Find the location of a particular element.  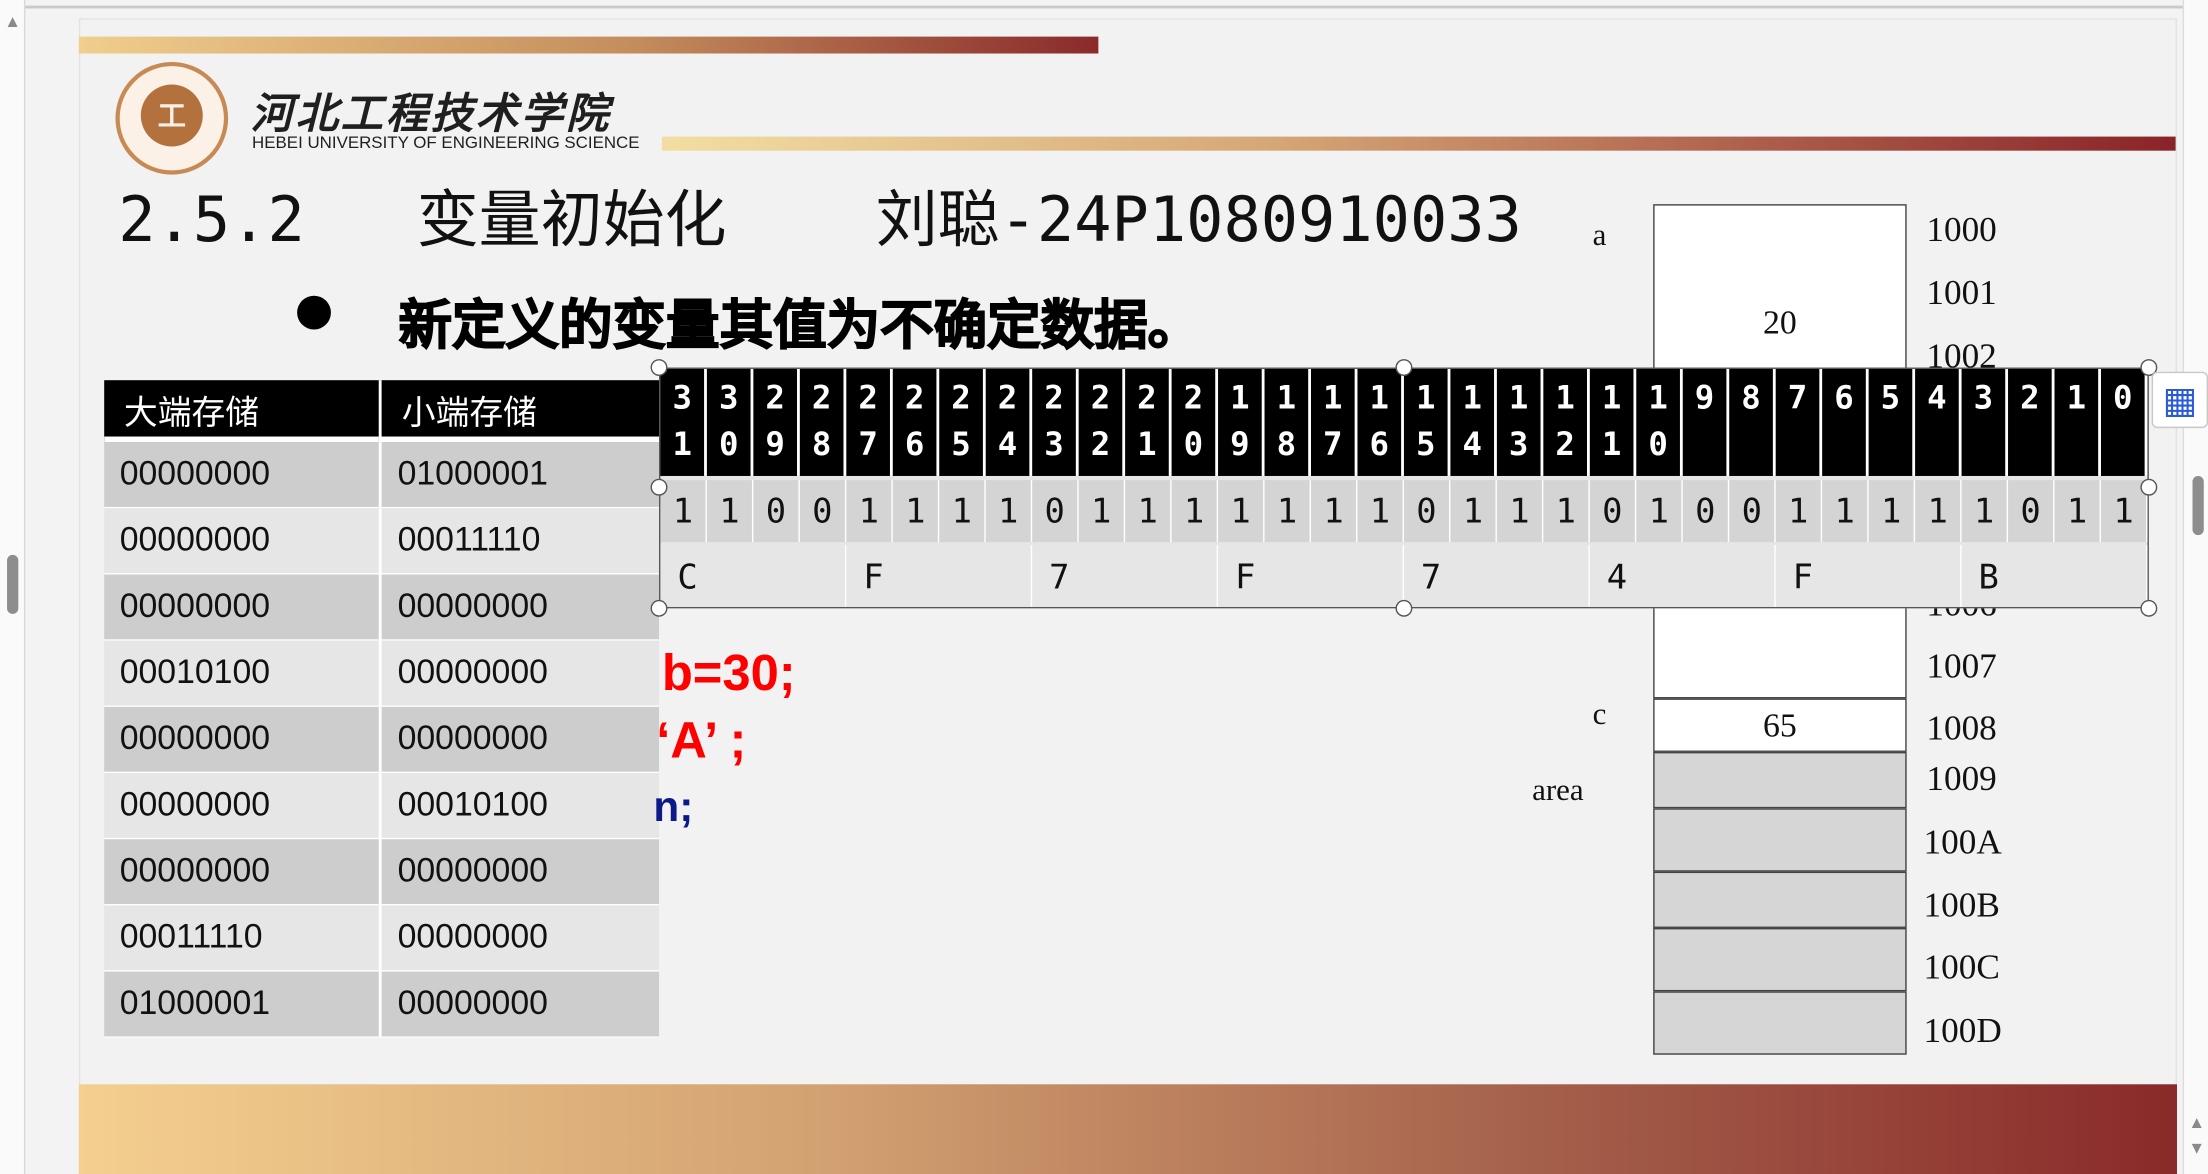

bullet-dot-icon is located at coordinates (314, 312).